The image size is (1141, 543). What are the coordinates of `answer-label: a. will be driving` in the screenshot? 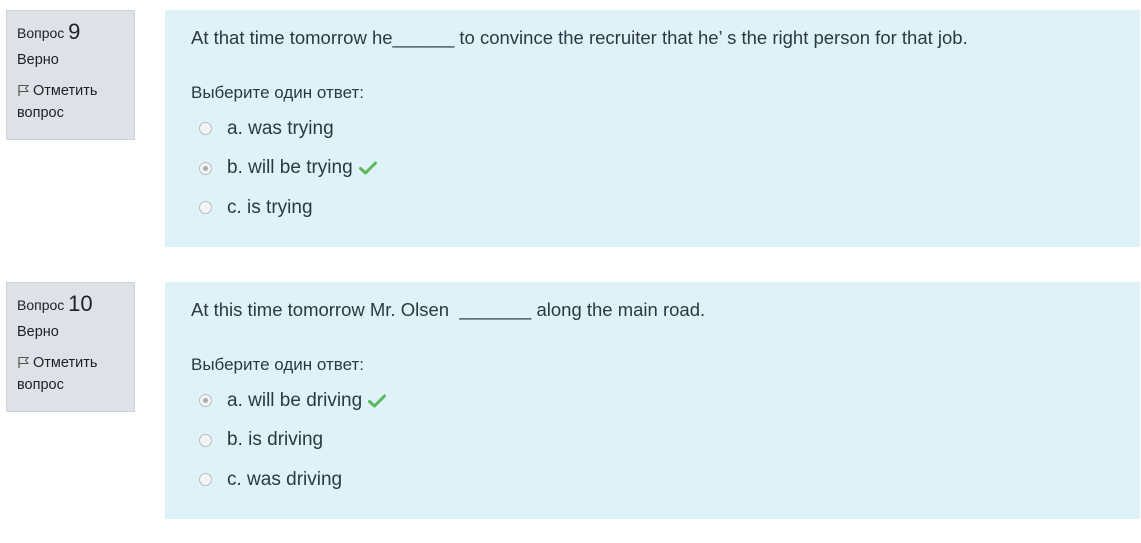 It's located at (295, 400).